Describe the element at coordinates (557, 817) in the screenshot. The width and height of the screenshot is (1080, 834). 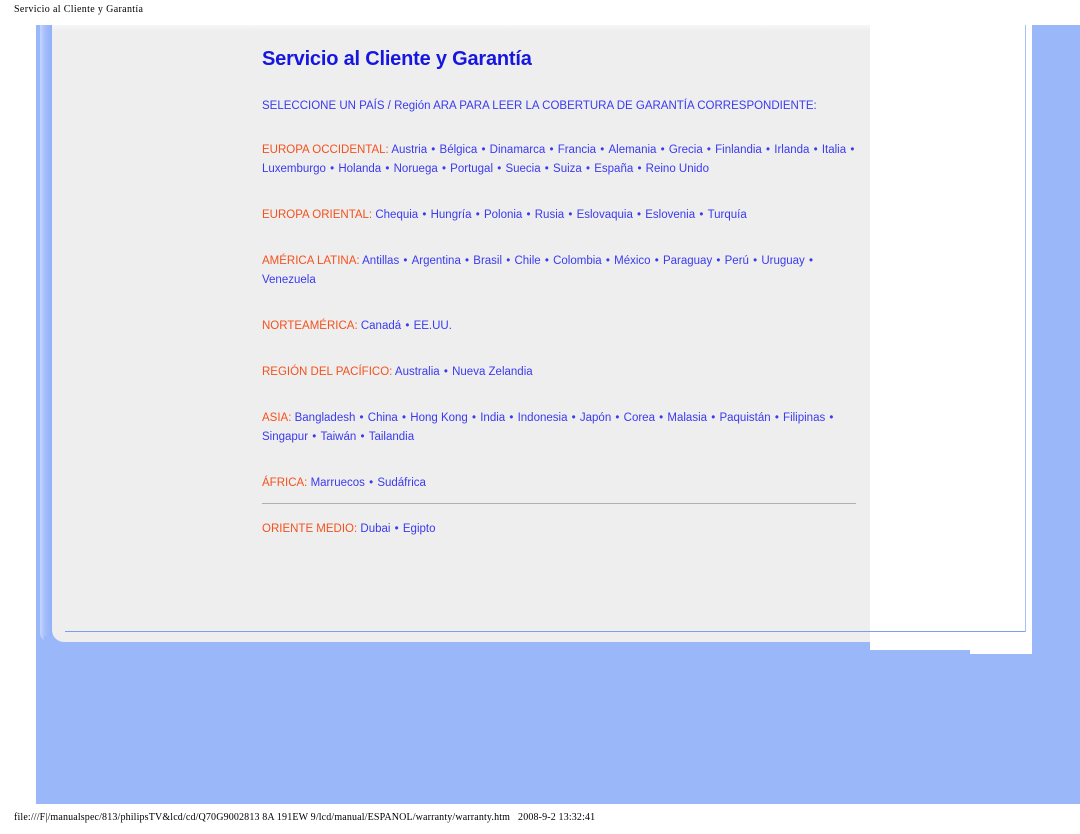
I see `print-footer-timestamp: 2008-9-2 13:32:41` at that location.